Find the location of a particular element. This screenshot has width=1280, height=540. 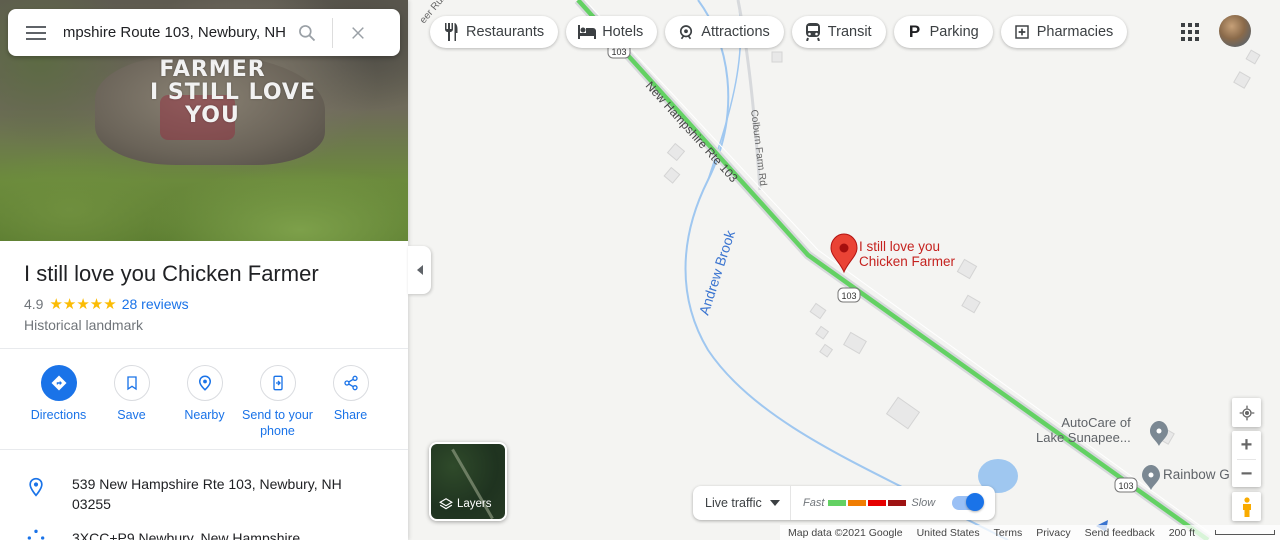

traffic-mode-dropdown: Live traffic is located at coordinates (742, 503).